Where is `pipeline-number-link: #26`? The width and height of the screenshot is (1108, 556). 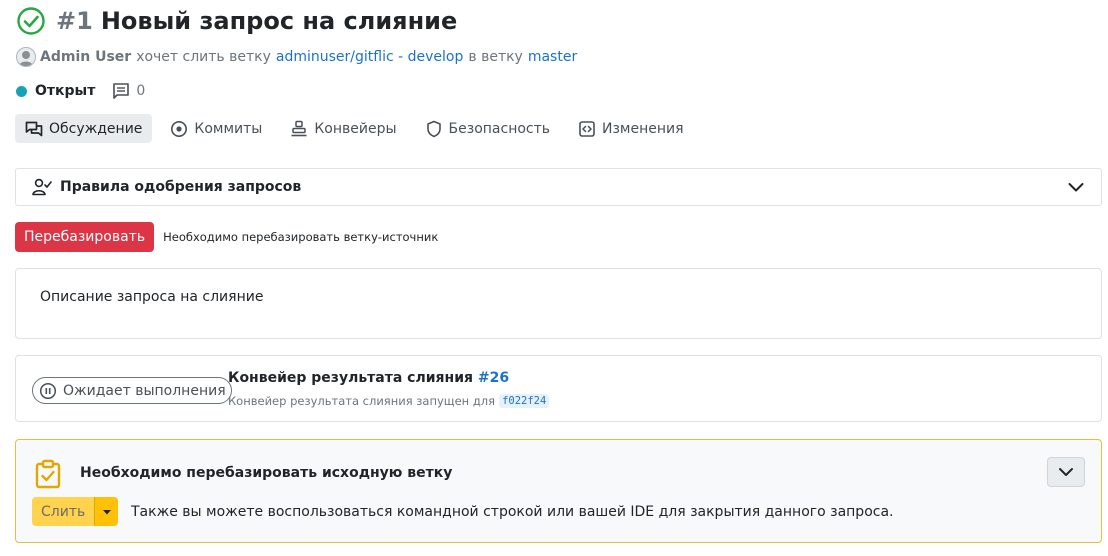 pipeline-number-link: #26 is located at coordinates (493, 378).